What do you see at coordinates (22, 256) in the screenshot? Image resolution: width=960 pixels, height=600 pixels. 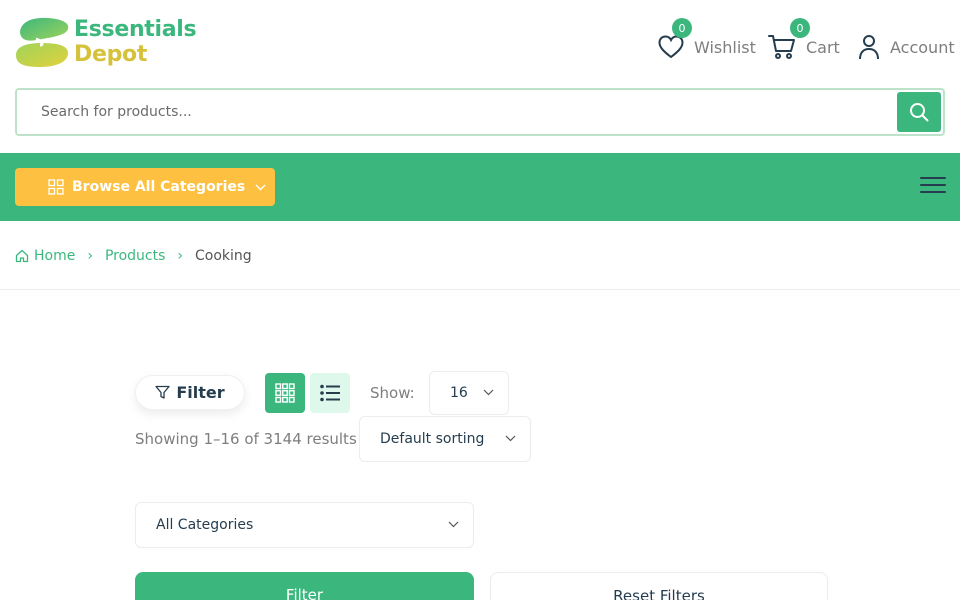 I see `home-icon` at bounding box center [22, 256].